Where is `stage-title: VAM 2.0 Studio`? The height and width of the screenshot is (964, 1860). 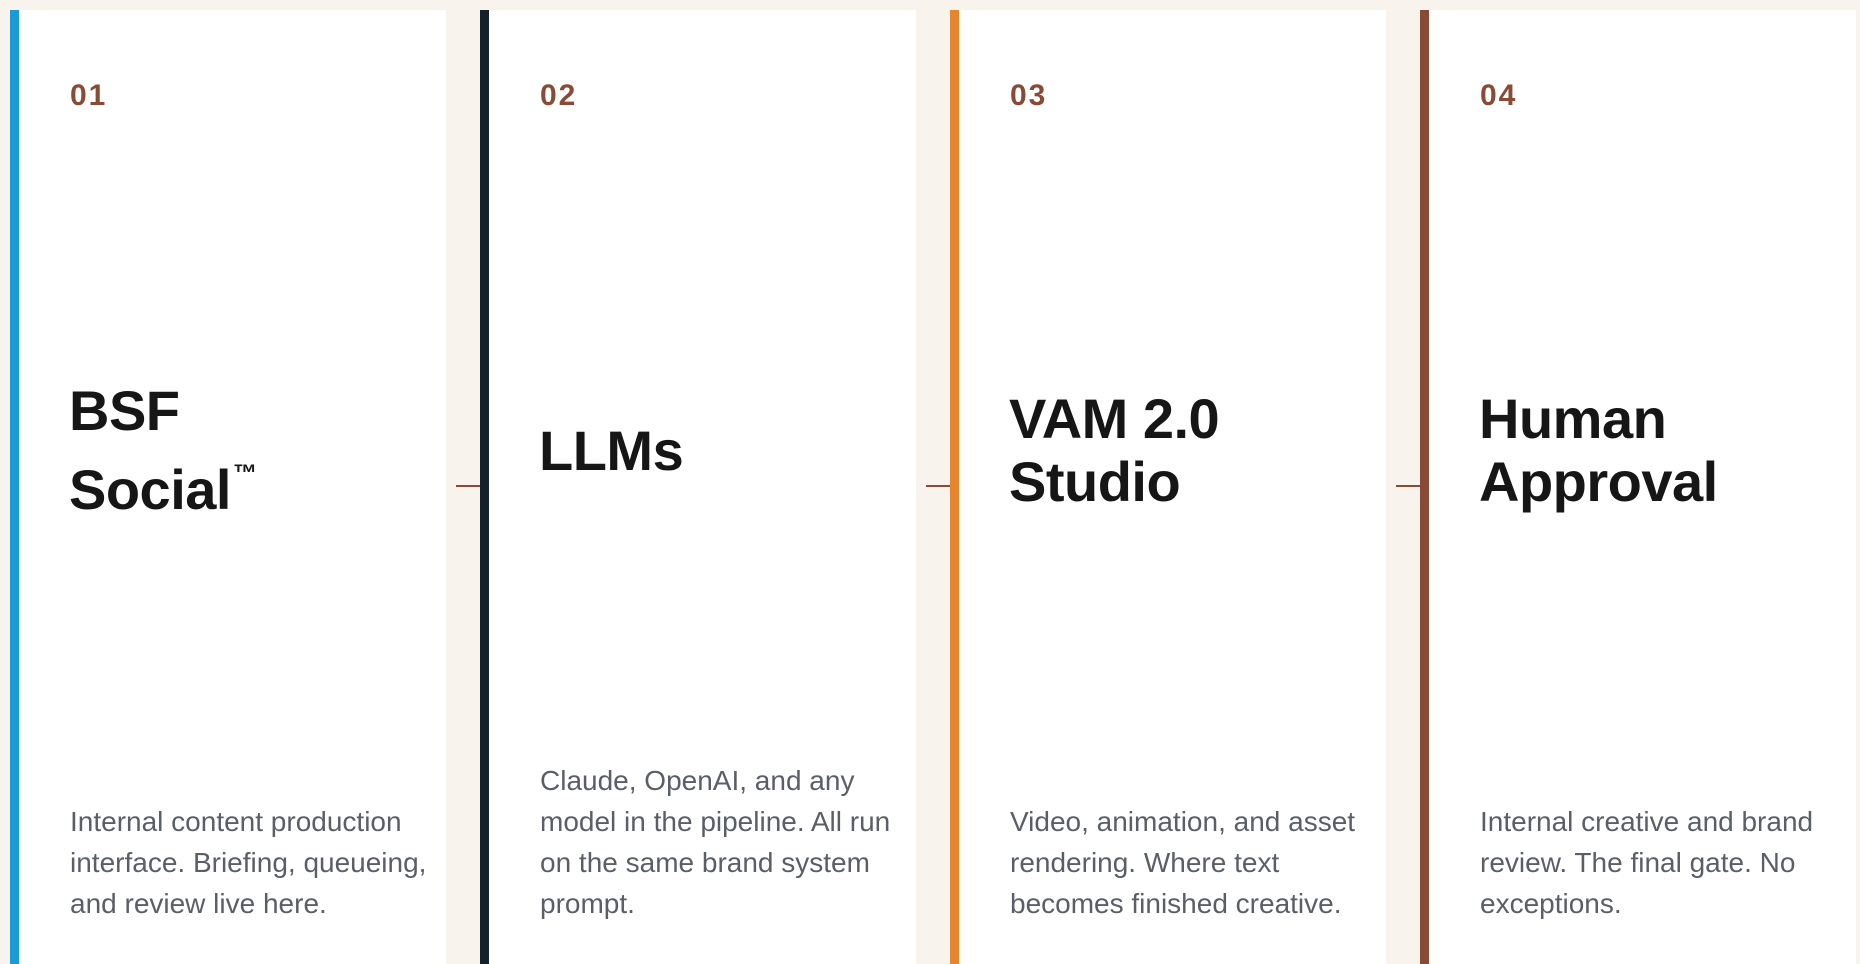
stage-title: VAM 2.0 Studio is located at coordinates (1194, 450).